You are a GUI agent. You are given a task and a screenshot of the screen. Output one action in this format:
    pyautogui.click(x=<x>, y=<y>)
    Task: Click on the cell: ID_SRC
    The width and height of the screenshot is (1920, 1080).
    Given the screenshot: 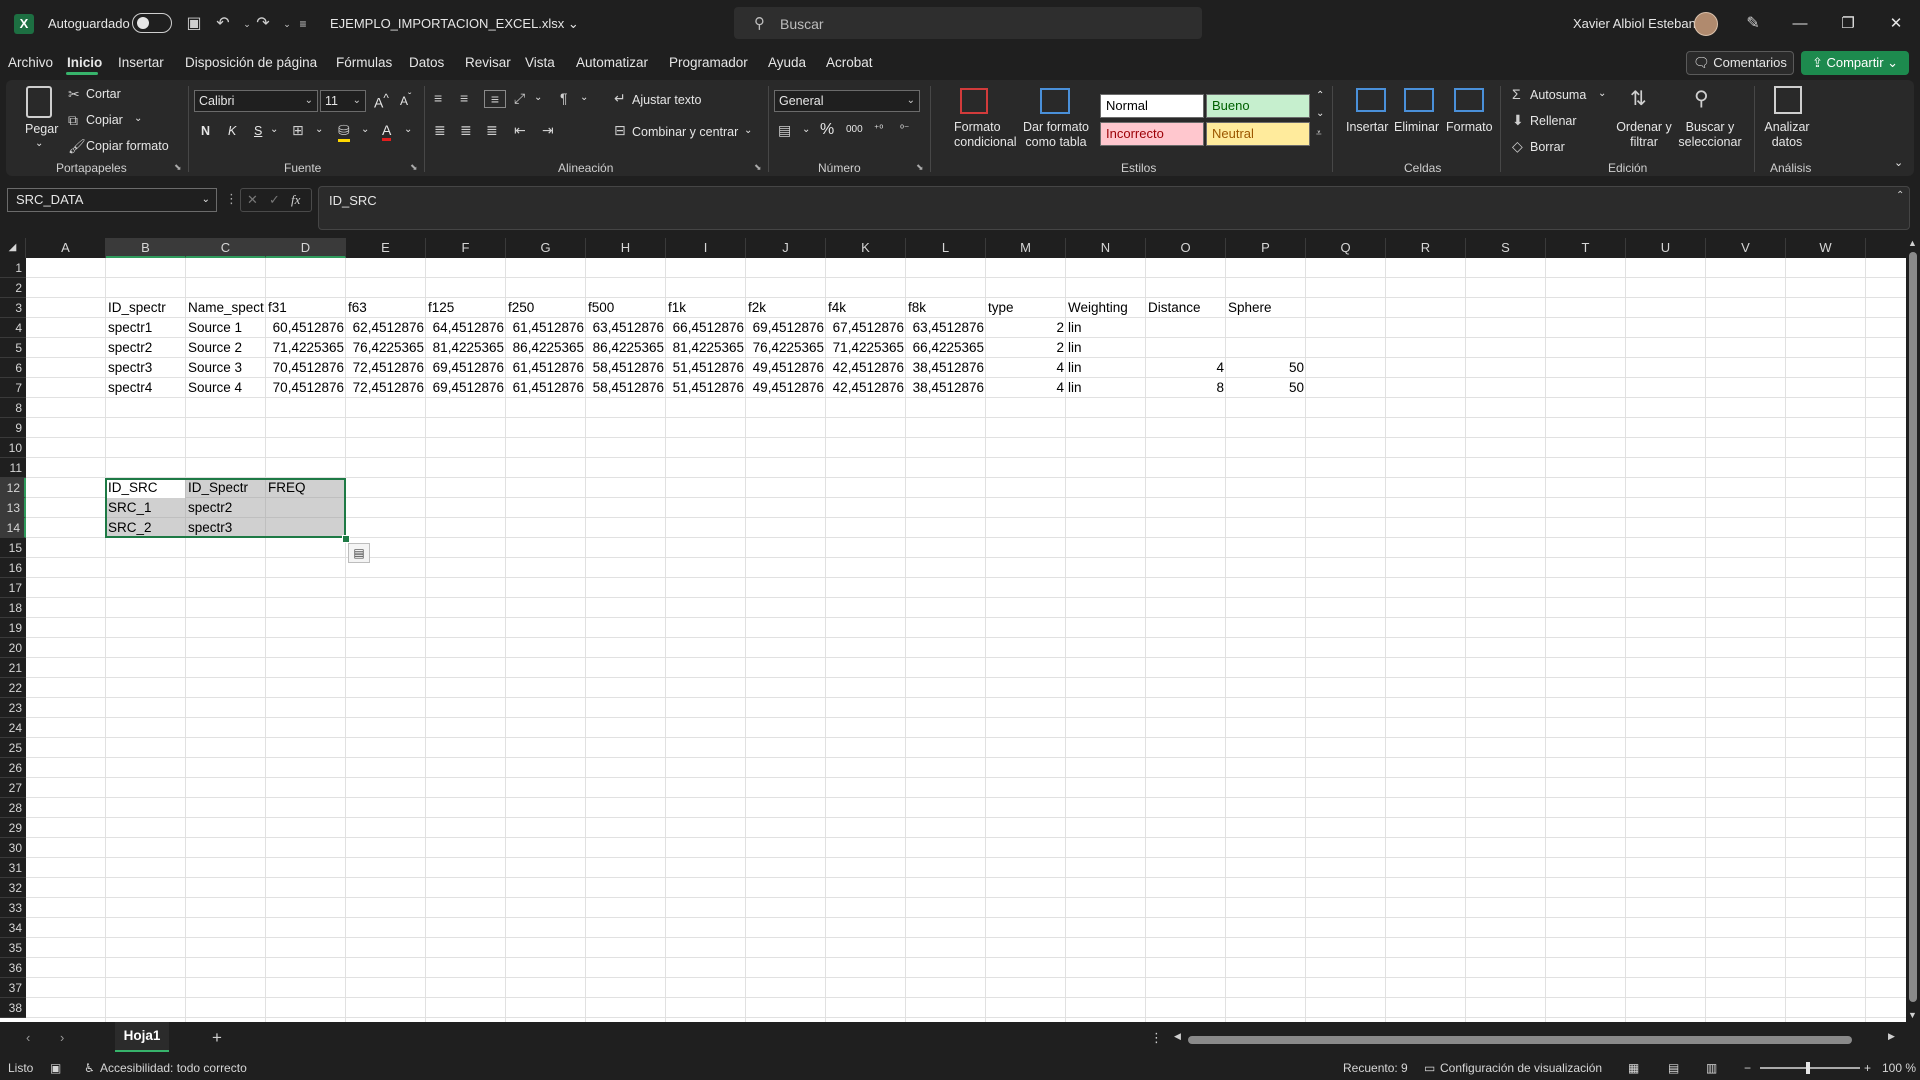 What is the action you would take?
    pyautogui.click(x=146, y=488)
    